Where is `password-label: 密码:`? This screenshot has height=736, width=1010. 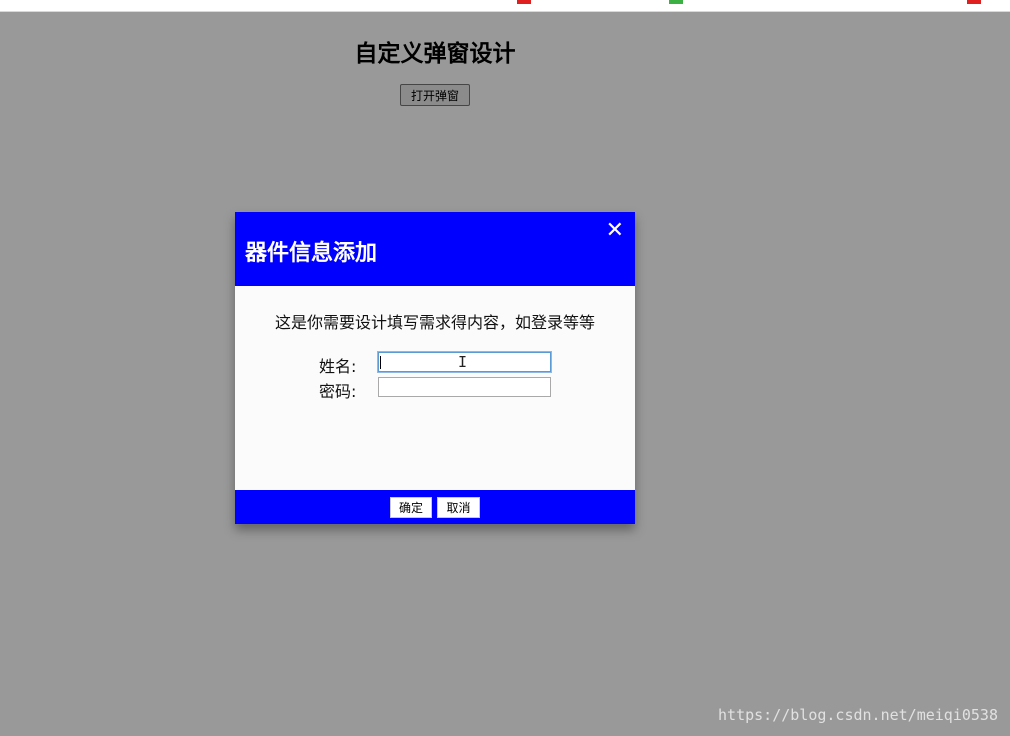
password-label: 密码: is located at coordinates (338, 391).